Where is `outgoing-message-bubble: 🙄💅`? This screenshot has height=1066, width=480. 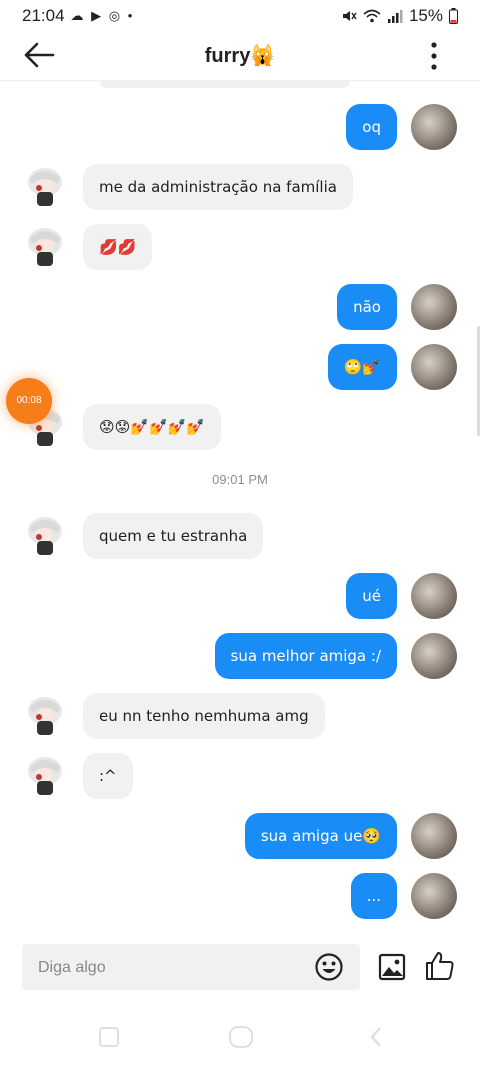 outgoing-message-bubble: 🙄💅 is located at coordinates (362, 367).